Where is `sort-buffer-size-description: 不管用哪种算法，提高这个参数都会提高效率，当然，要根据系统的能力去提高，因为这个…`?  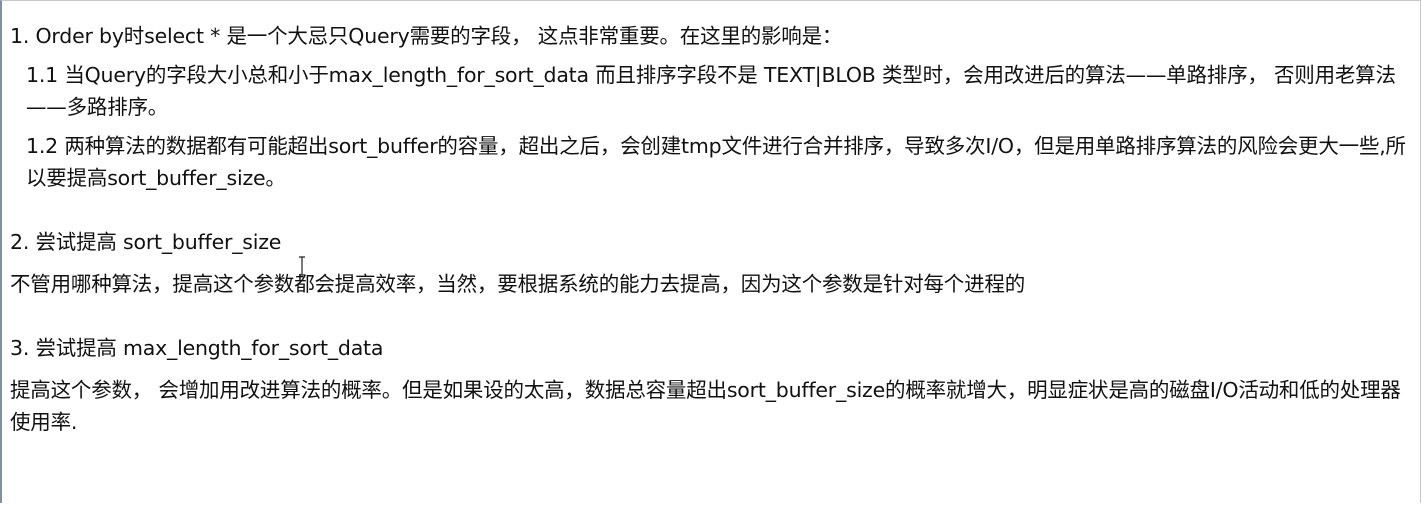 sort-buffer-size-description: 不管用哪种算法，提高这个参数都会提高效率，当然，要根据系统的能力去提高，因为这个… is located at coordinates (517, 284).